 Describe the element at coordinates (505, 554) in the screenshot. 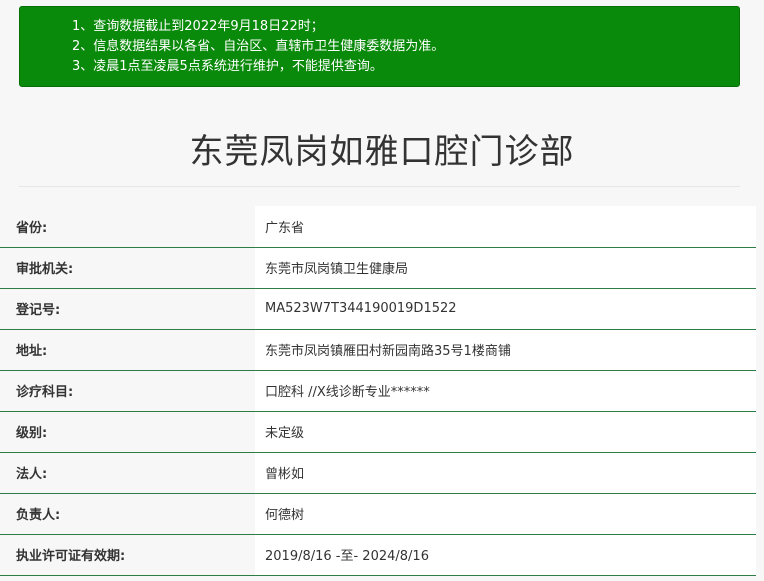

I see `row-value: 2019/8/16 -至- 2024/8/16` at that location.